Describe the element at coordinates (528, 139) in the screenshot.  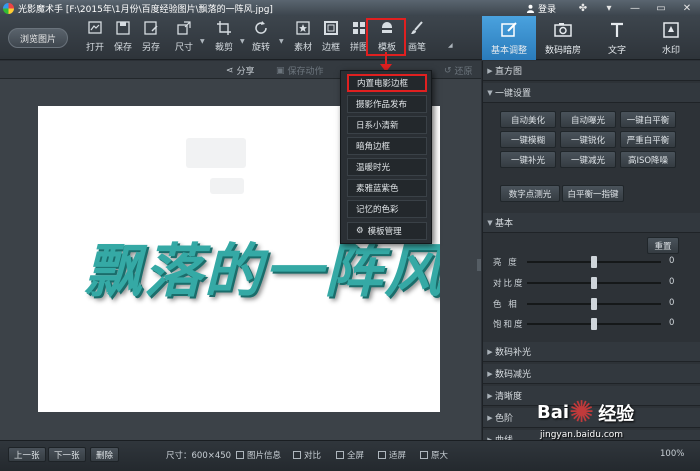
I see `blur-button: 一键模糊` at that location.